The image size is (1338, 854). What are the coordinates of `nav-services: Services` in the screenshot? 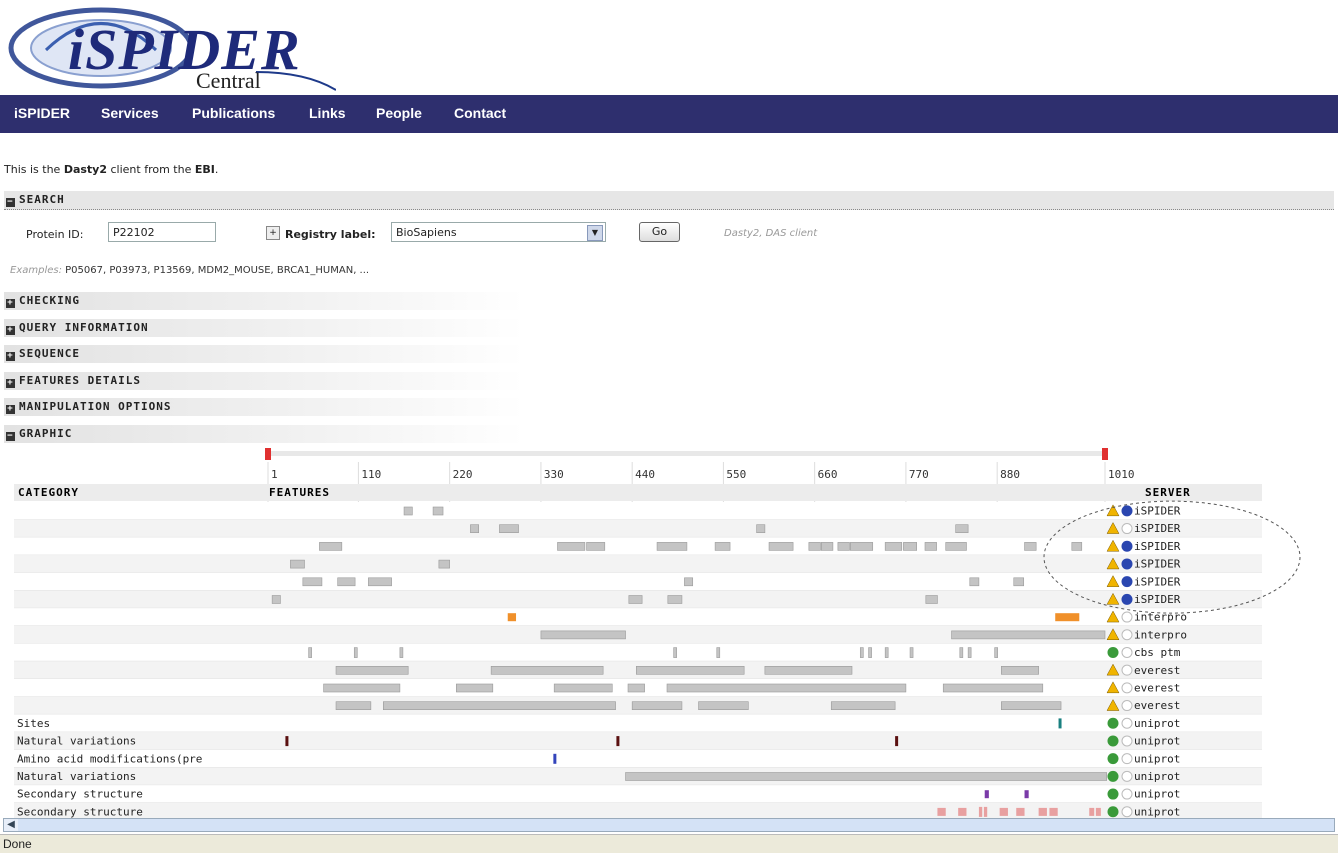 It's located at (130, 113).